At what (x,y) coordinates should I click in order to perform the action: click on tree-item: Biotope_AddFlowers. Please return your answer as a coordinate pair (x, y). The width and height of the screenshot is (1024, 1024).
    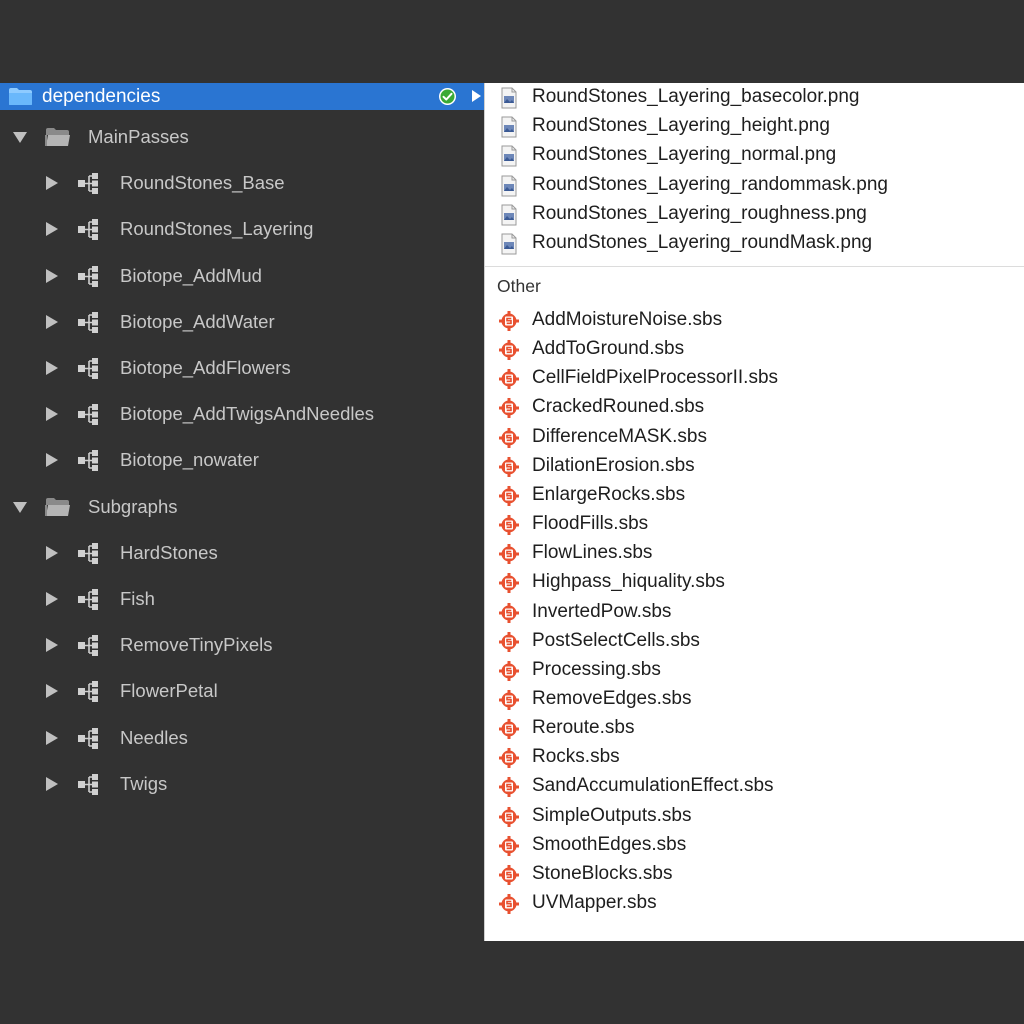
    Looking at the image, I should click on (242, 368).